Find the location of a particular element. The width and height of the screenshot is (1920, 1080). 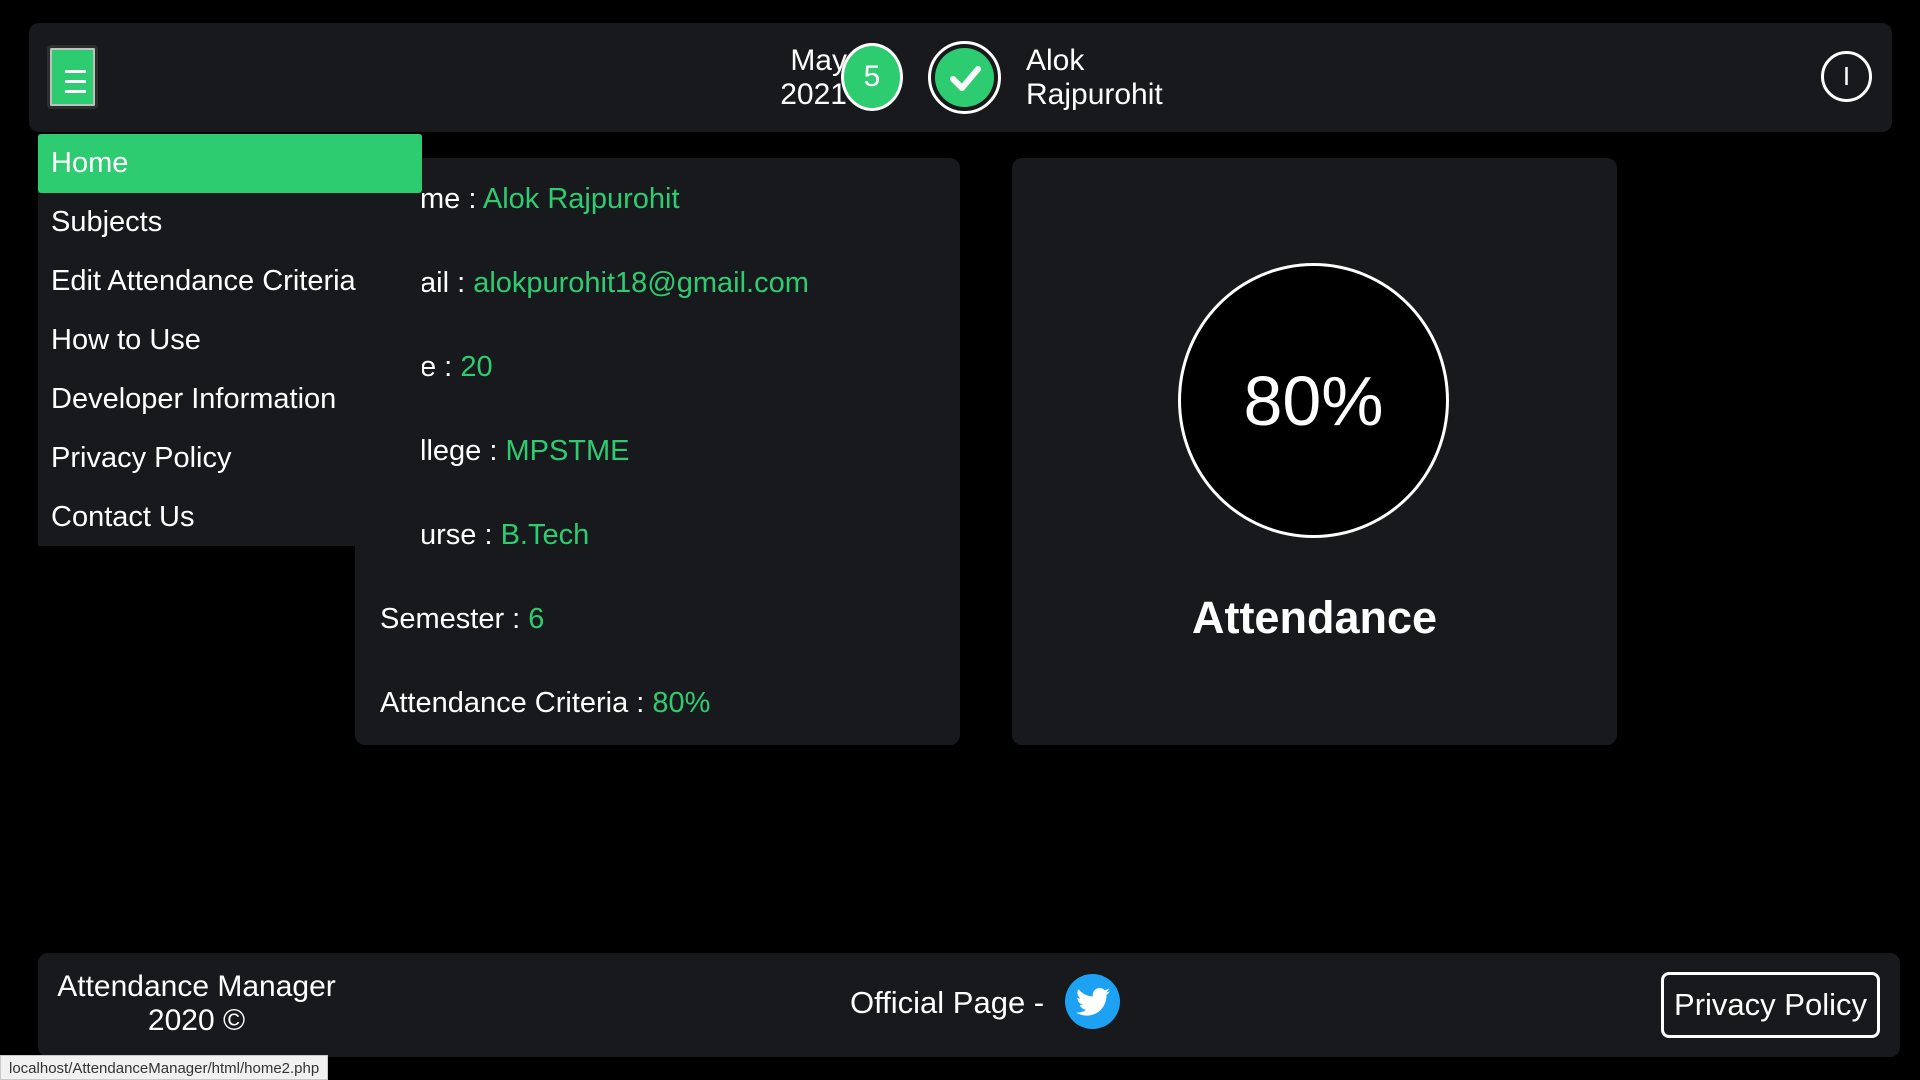

attendance-check-badge is located at coordinates (964, 77).